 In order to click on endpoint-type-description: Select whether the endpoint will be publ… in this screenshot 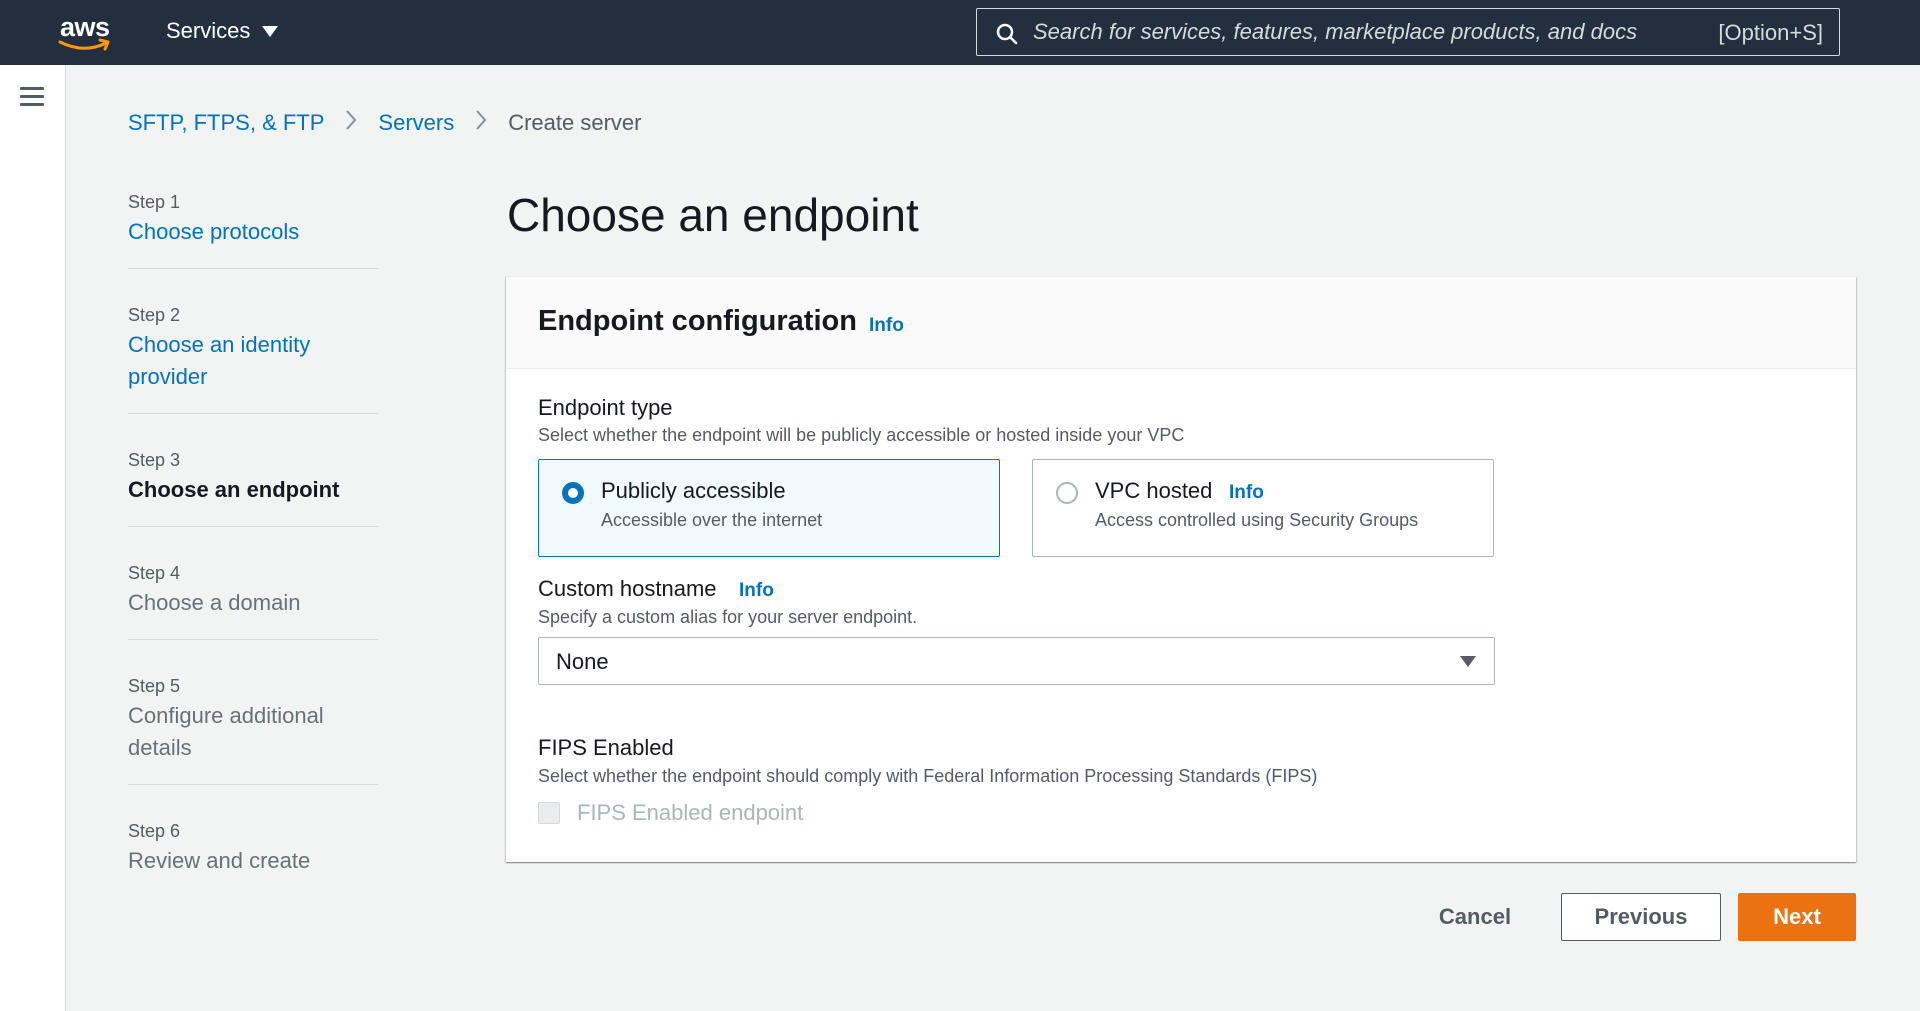, I will do `click(861, 435)`.